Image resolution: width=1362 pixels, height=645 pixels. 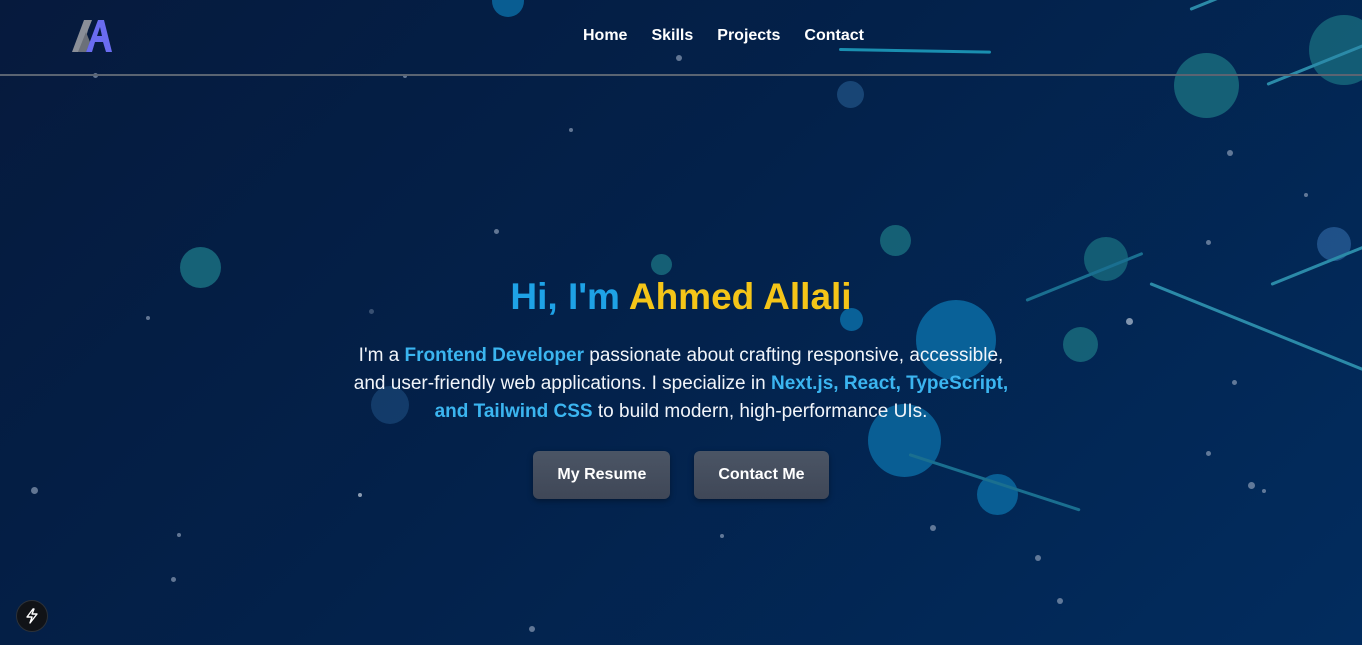 What do you see at coordinates (681, 475) in the screenshot?
I see `hero-buttons: My Resume Contact Me` at bounding box center [681, 475].